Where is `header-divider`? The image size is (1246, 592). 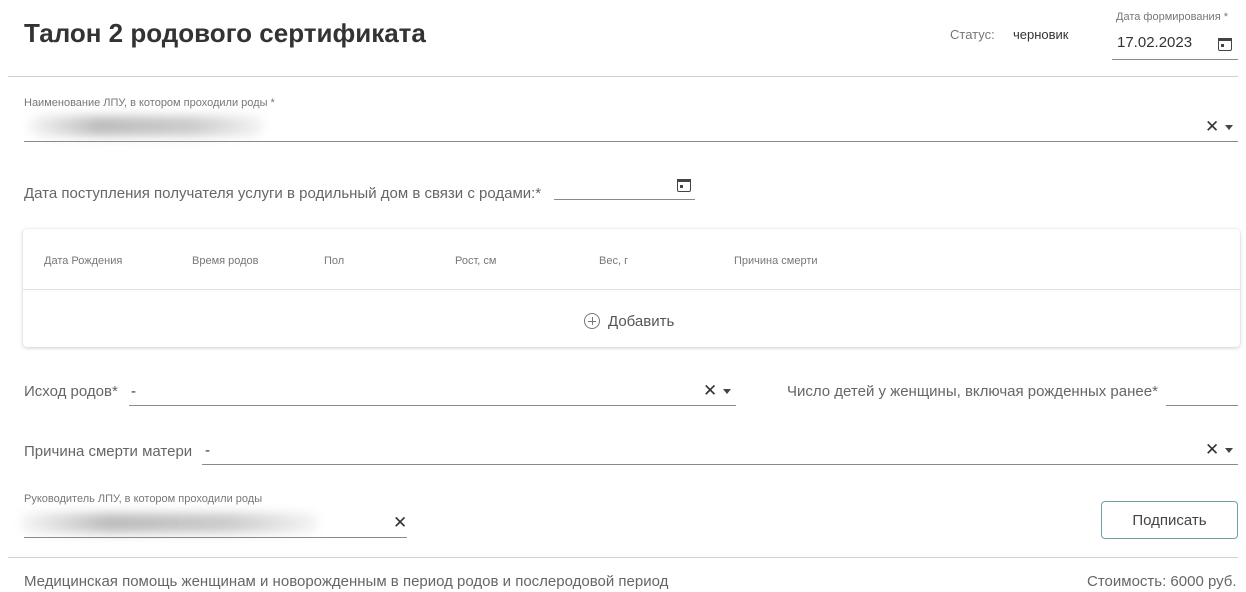
header-divider is located at coordinates (623, 76).